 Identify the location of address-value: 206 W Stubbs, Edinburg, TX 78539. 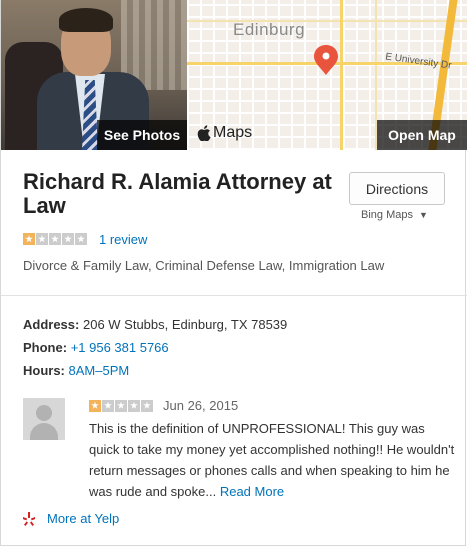
(185, 324).